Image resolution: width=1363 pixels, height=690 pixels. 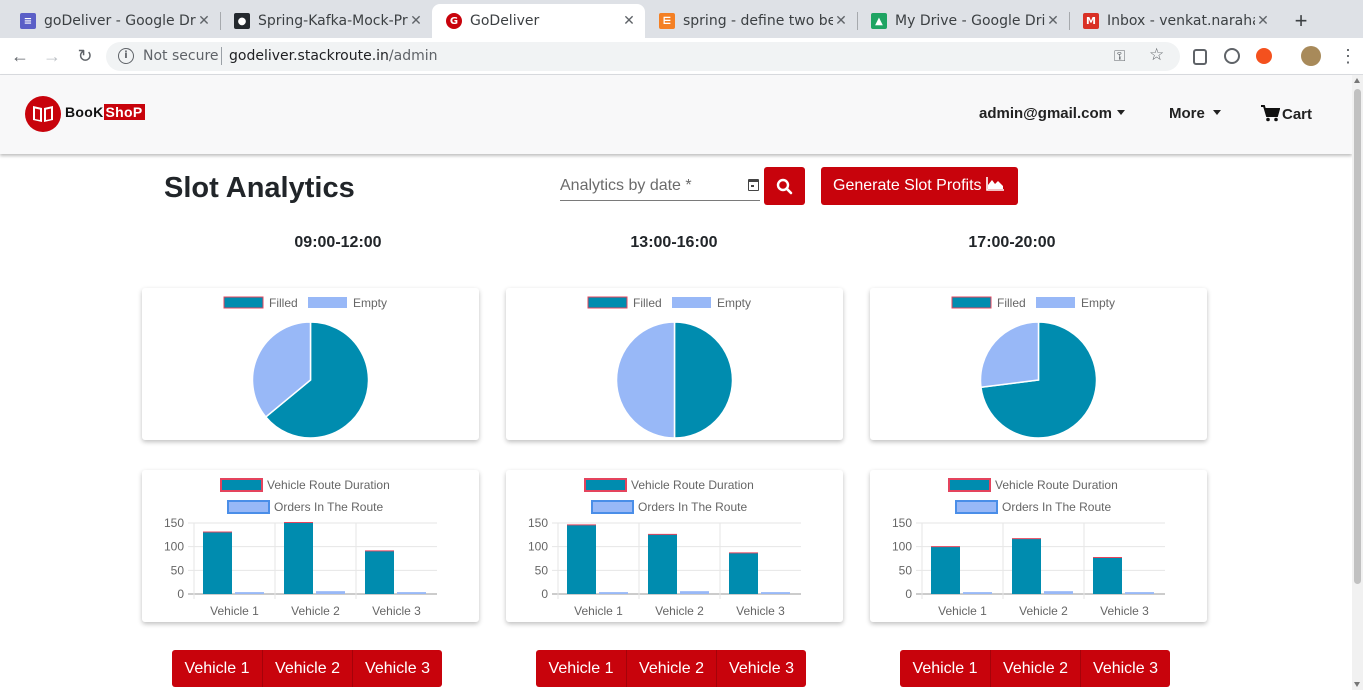 What do you see at coordinates (1119, 56) in the screenshot?
I see `key-icon: ⚿` at bounding box center [1119, 56].